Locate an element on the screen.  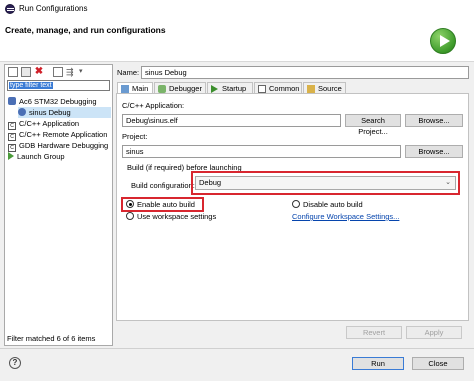
help-icon: ? is located at coordinates (15, 363).